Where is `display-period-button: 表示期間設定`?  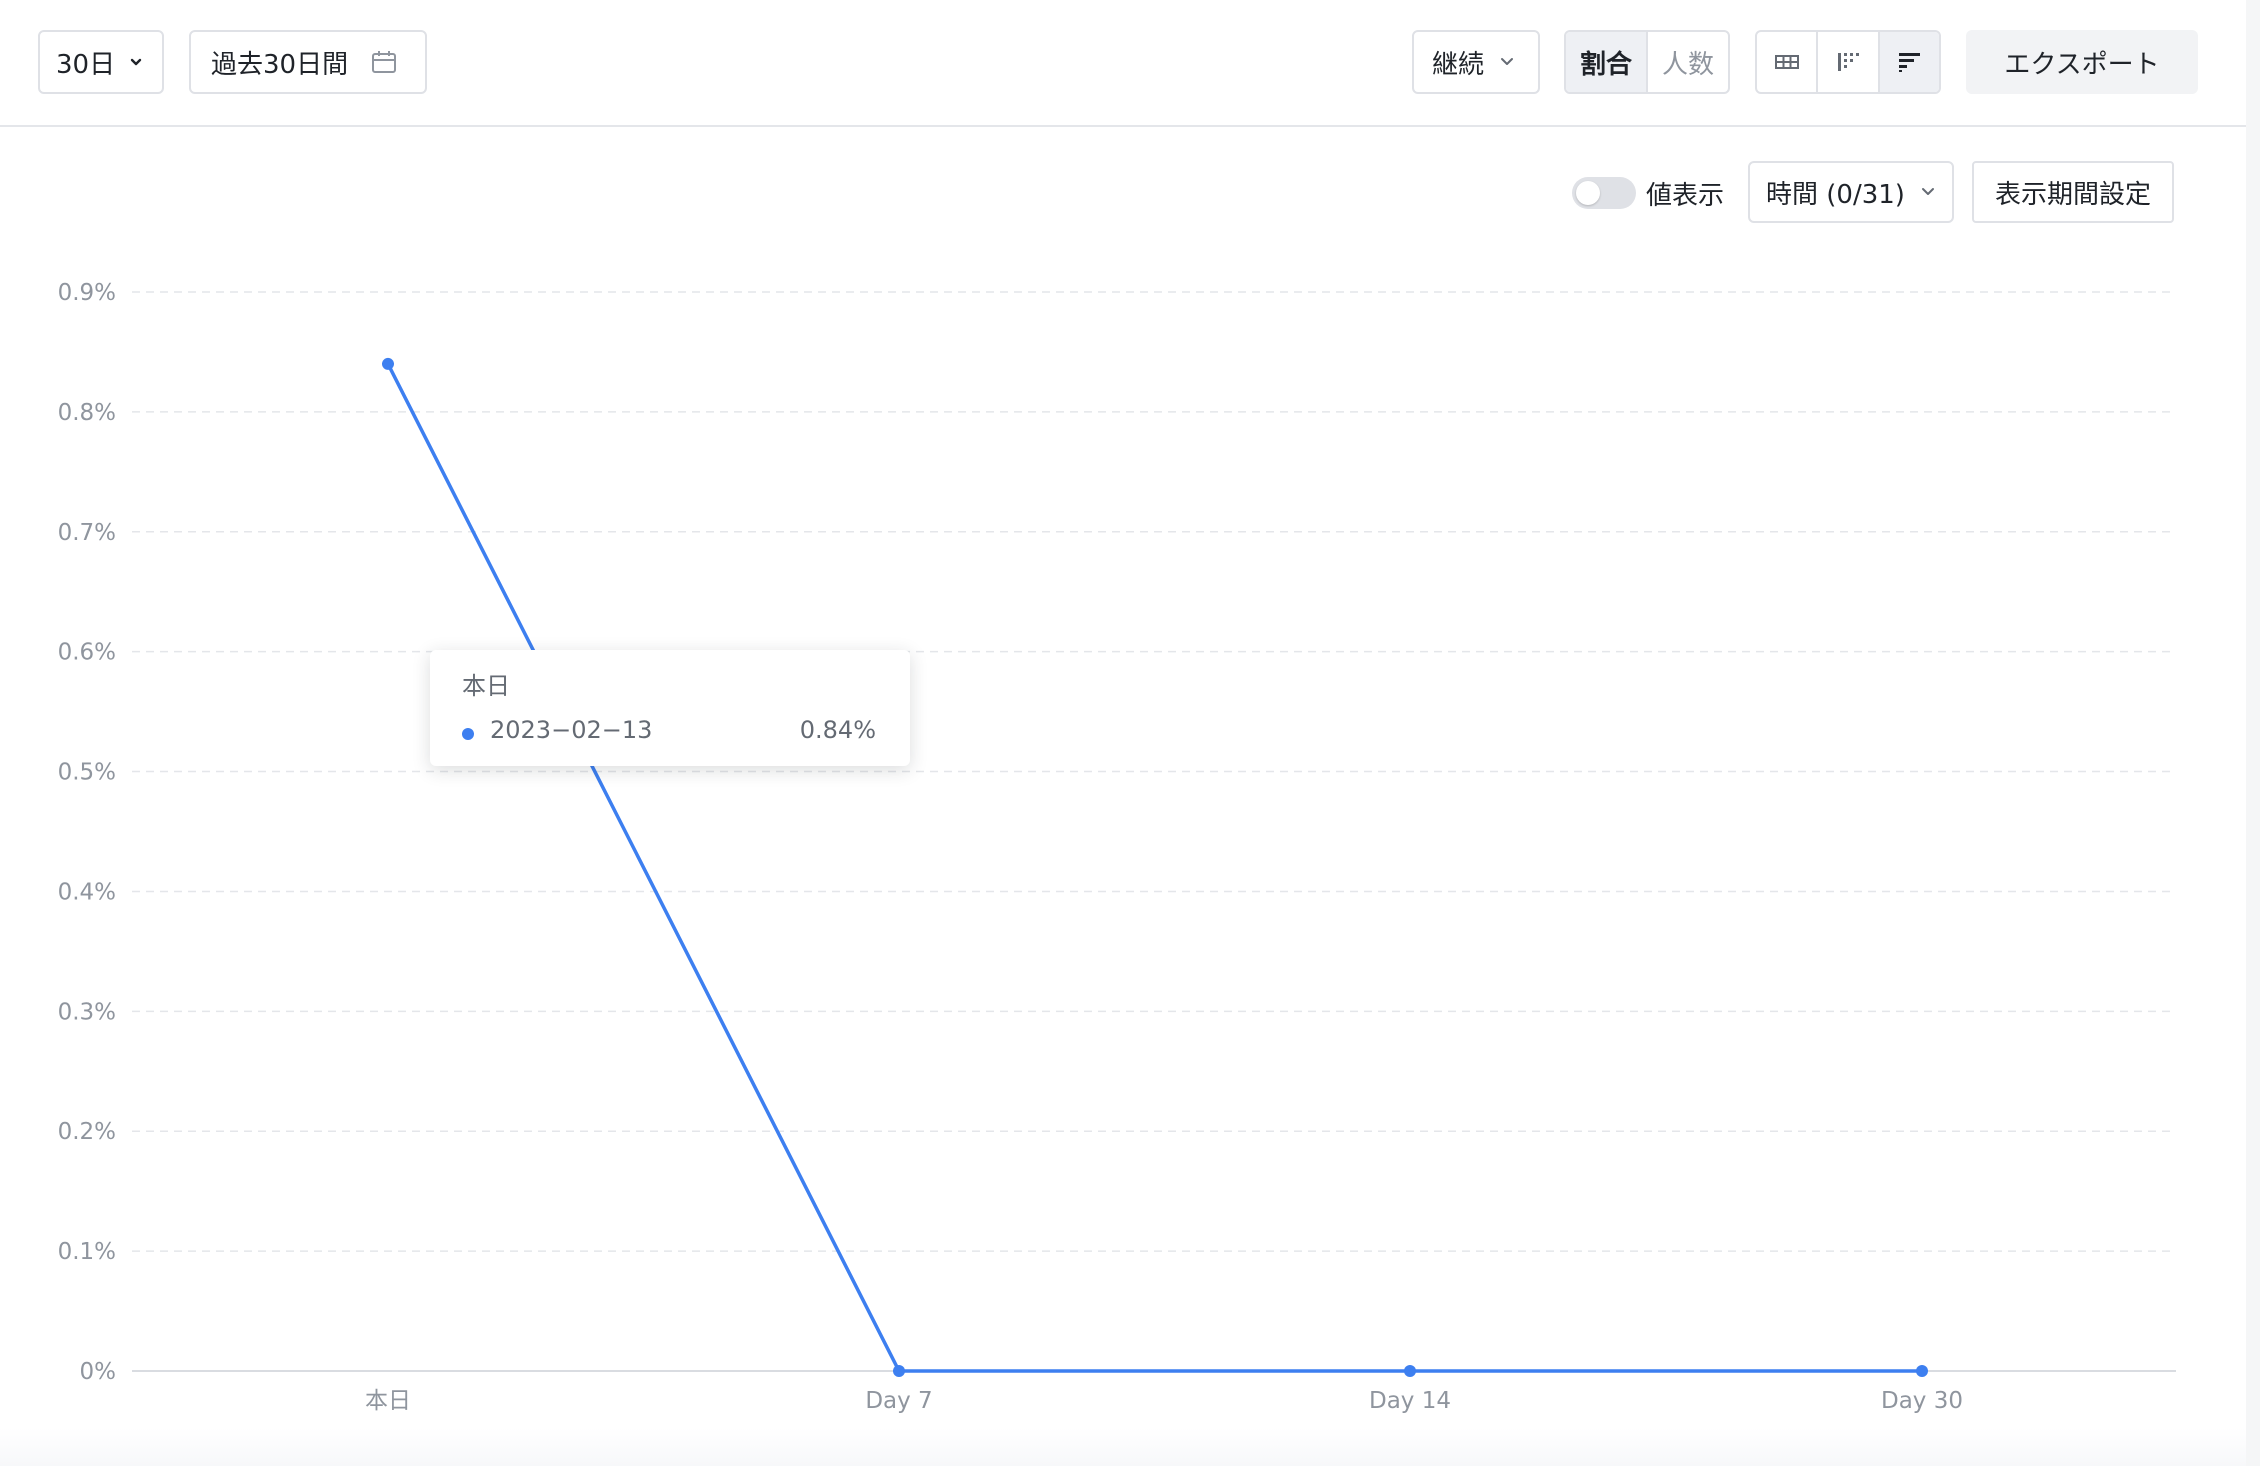
display-period-button: 表示期間設定 is located at coordinates (2073, 192).